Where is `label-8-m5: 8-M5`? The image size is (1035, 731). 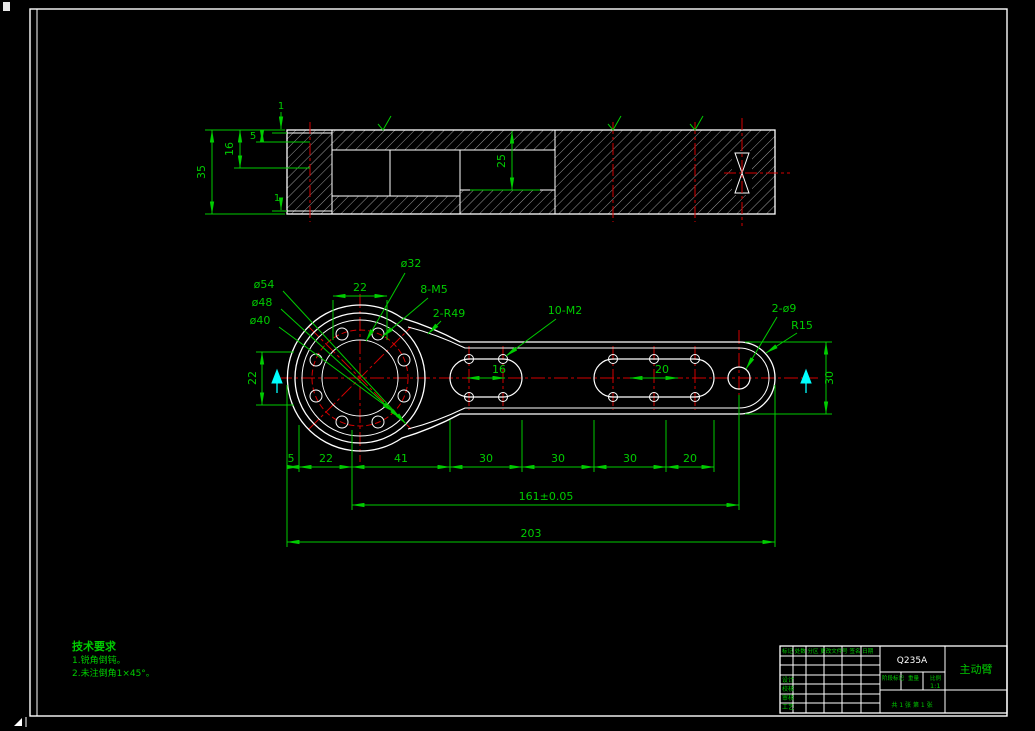 label-8-m5: 8-M5 is located at coordinates (433, 289).